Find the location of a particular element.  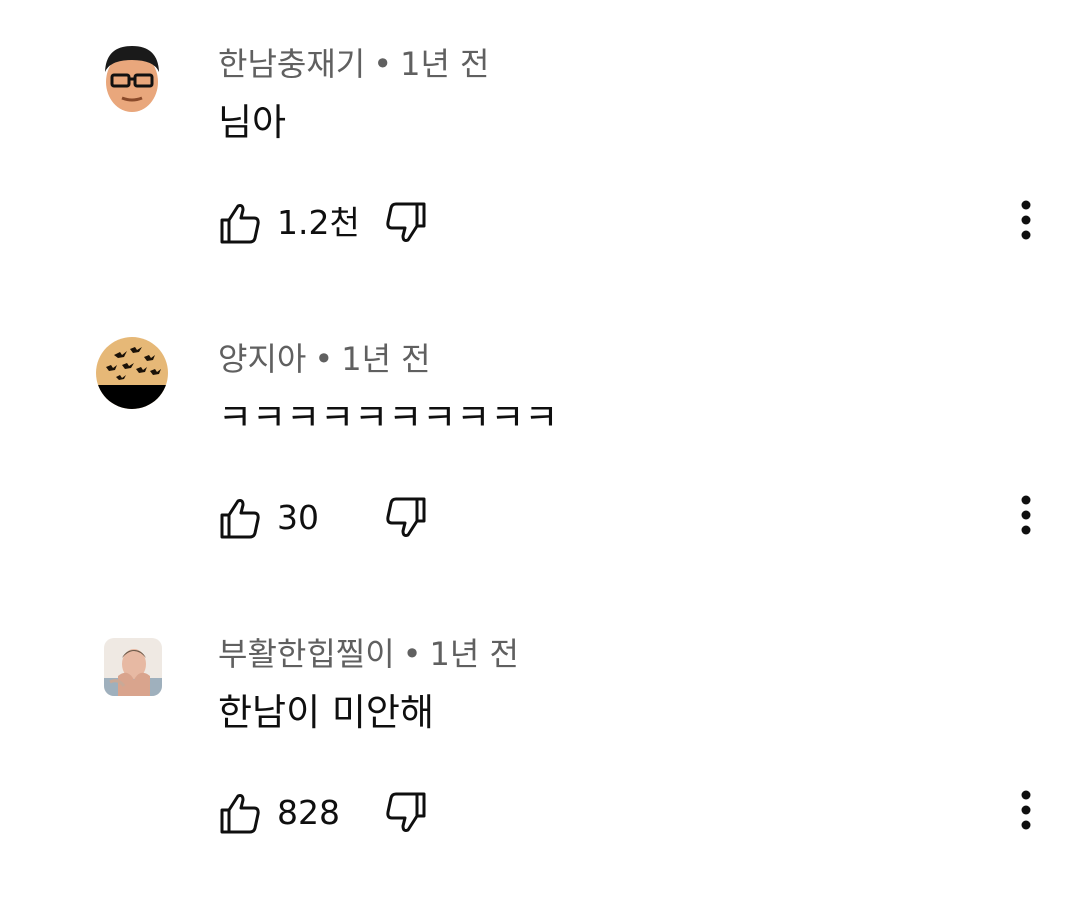

comment-actions: 1.2천 is located at coordinates (540, 222).